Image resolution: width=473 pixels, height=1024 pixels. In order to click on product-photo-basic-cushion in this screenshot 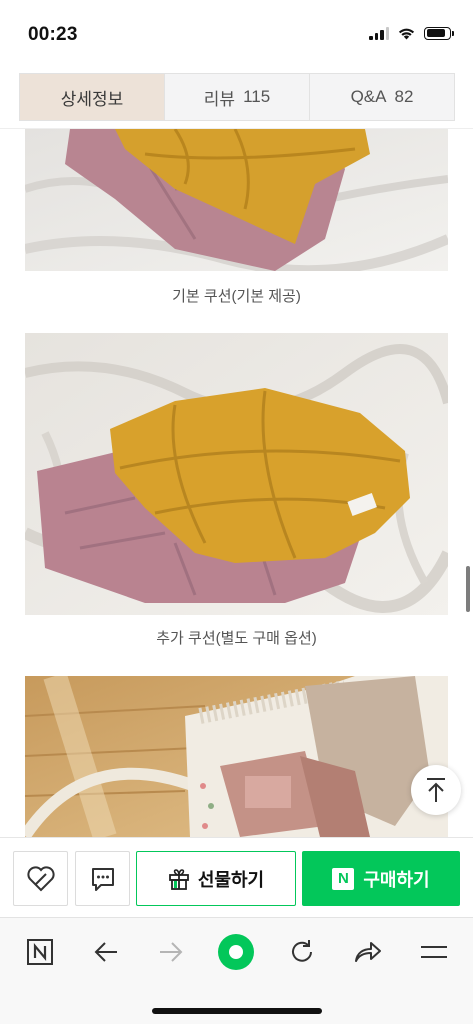, I will do `click(236, 200)`.